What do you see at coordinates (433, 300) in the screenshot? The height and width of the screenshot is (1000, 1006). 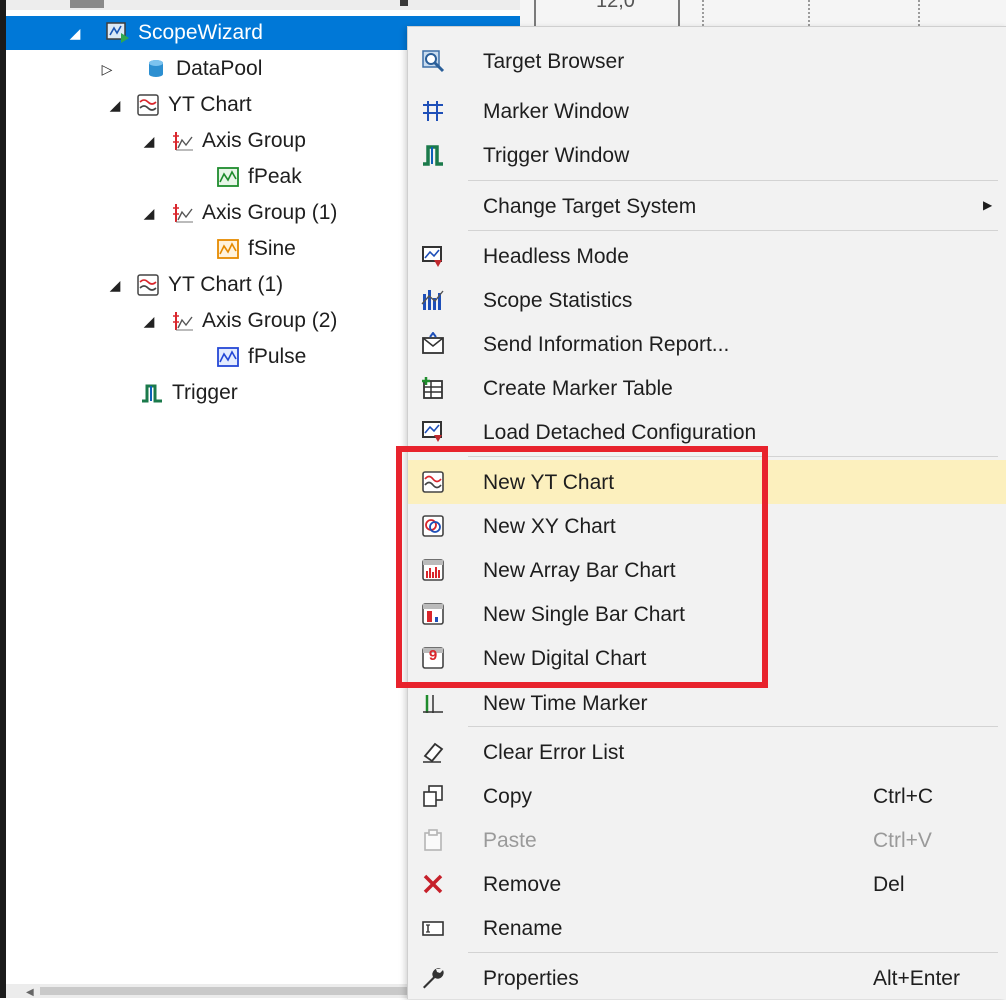 I see `scope-statistics-icon` at bounding box center [433, 300].